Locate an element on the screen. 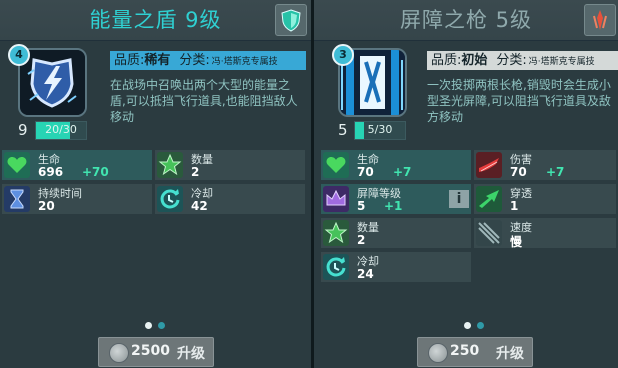 The image size is (618, 368). stat-health: 生命 696 +70 is located at coordinates (77, 165).